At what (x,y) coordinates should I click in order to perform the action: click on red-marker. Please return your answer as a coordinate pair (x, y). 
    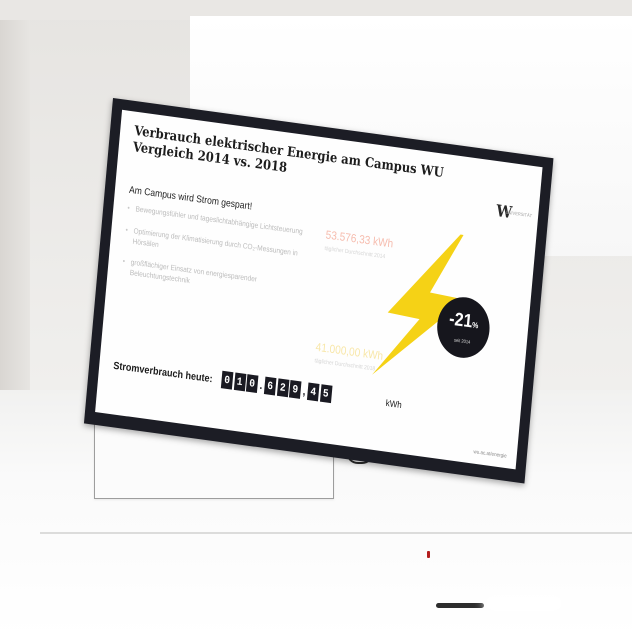
    Looking at the image, I should click on (428, 554).